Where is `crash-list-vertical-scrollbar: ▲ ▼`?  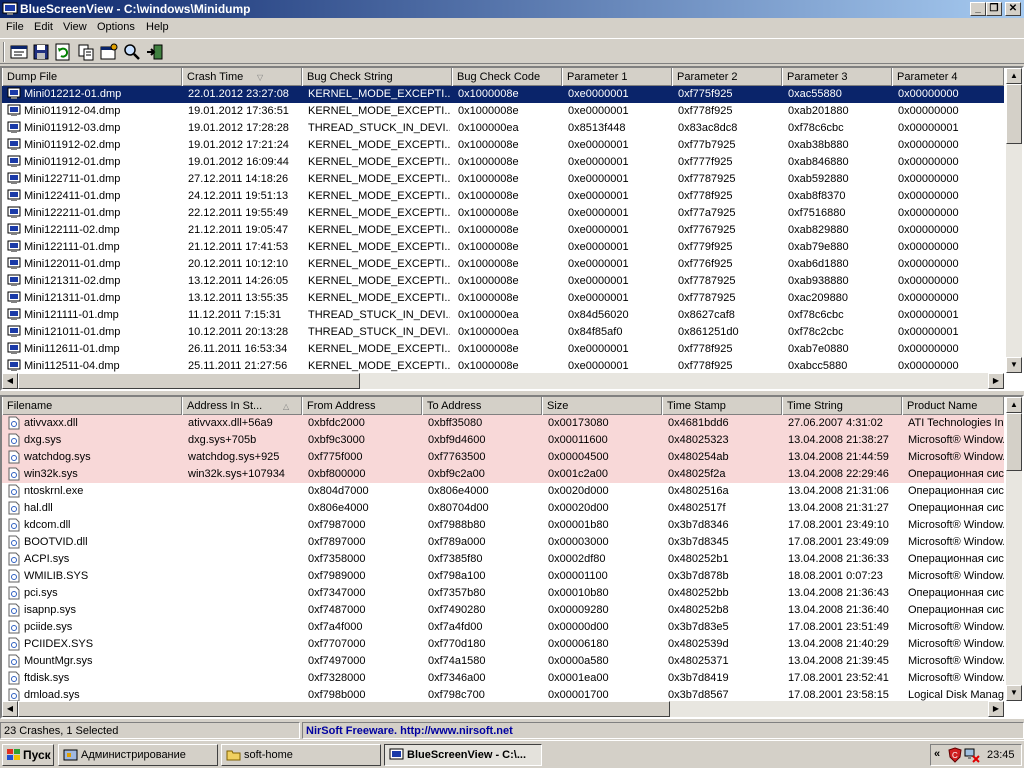 crash-list-vertical-scrollbar: ▲ ▼ is located at coordinates (1014, 220).